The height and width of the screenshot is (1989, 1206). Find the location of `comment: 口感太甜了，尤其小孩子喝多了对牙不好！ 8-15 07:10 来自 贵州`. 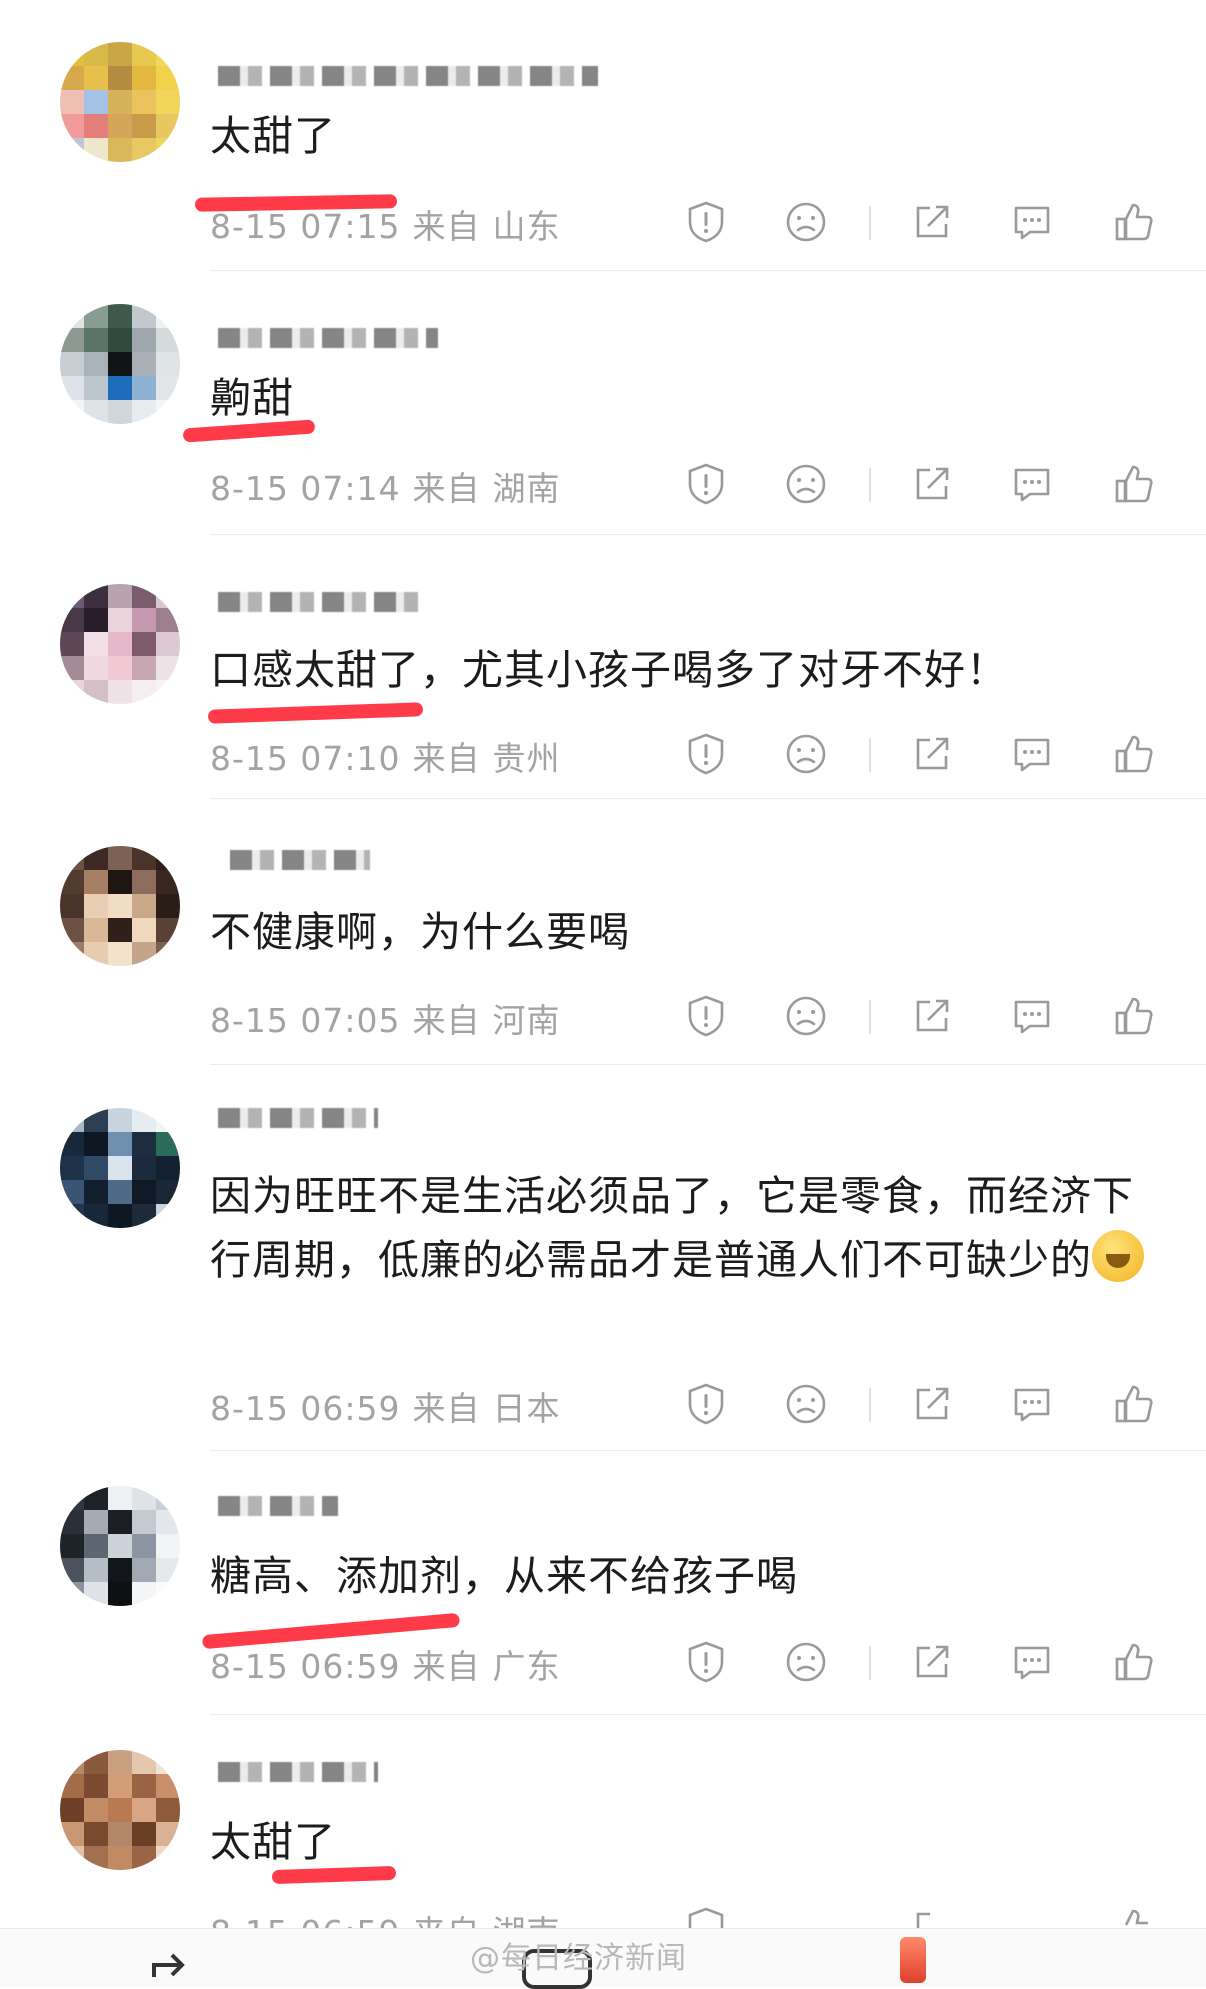

comment: 口感太甜了，尤其小孩子喝多了对牙不好！ 8-15 07:10 来自 贵州 is located at coordinates (603, 668).